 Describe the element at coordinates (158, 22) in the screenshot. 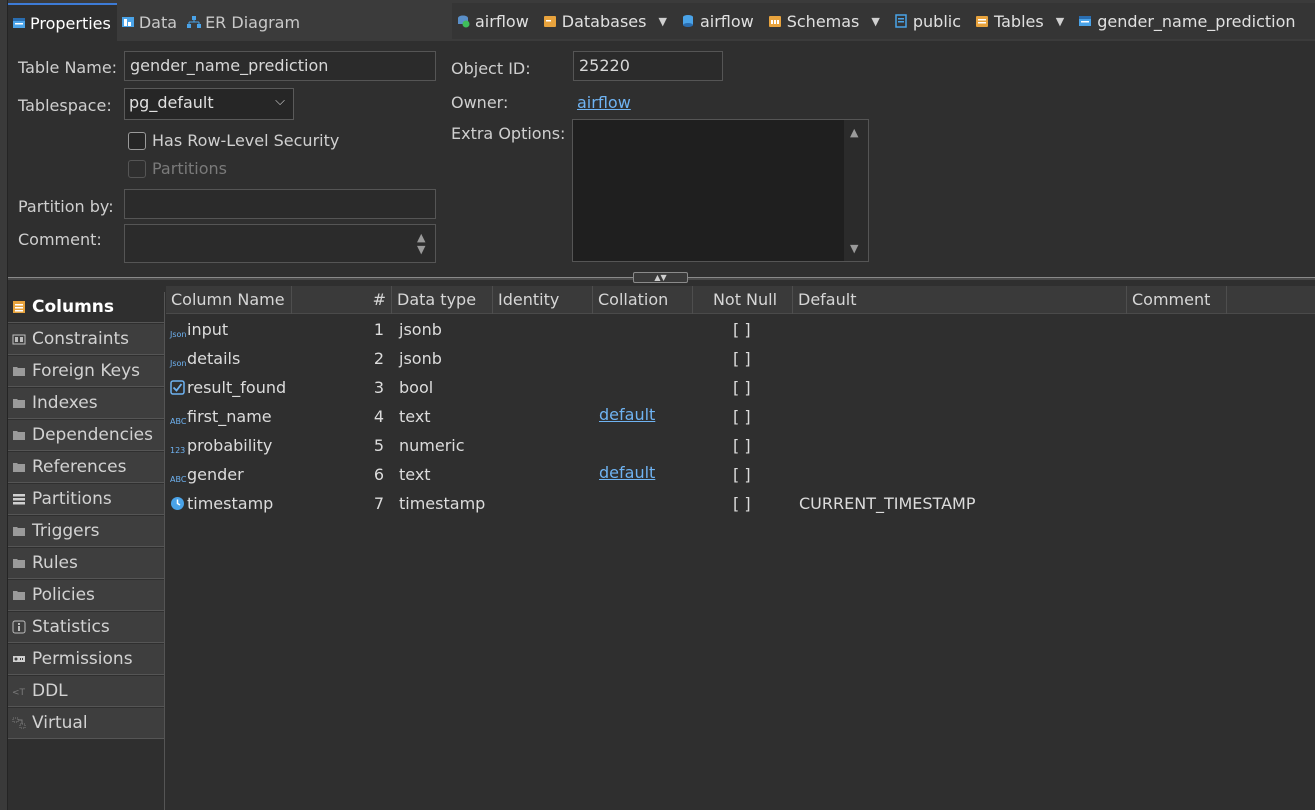

I see `tab-label: Data` at that location.